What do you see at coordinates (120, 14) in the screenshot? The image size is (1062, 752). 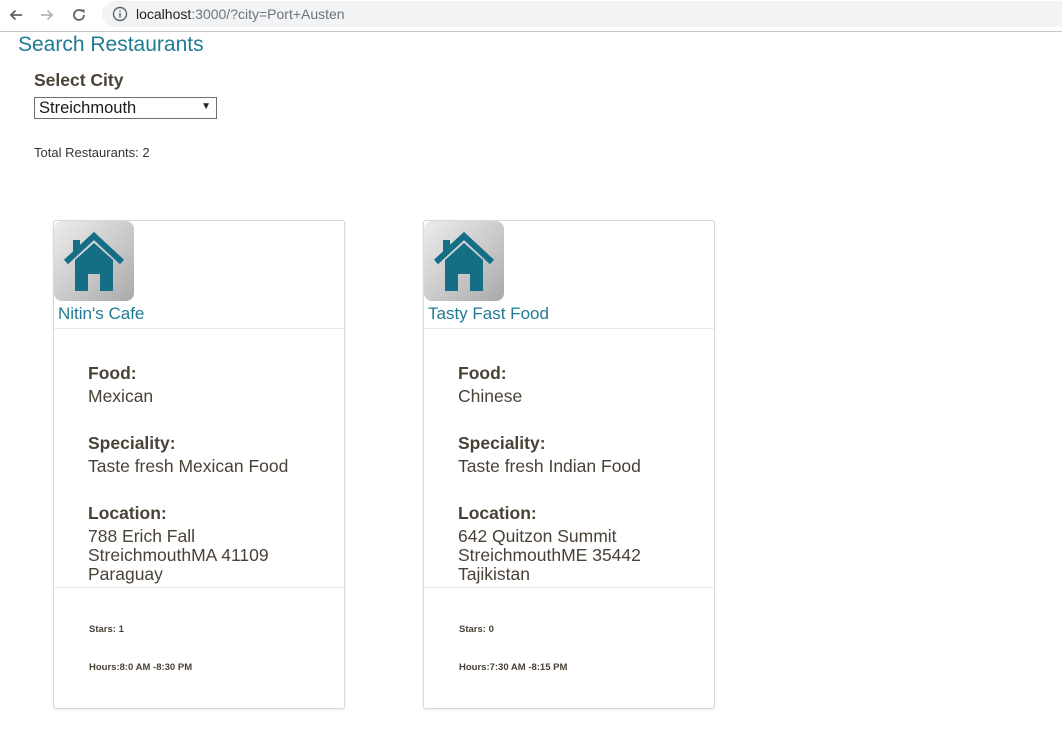 I see `info-icon` at bounding box center [120, 14].